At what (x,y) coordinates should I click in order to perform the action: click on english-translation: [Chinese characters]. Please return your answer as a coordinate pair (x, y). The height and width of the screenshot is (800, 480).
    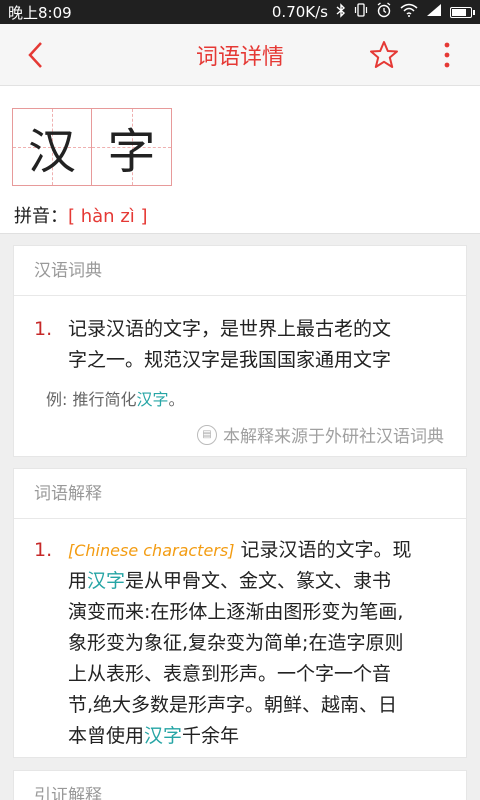
    Looking at the image, I should click on (151, 550).